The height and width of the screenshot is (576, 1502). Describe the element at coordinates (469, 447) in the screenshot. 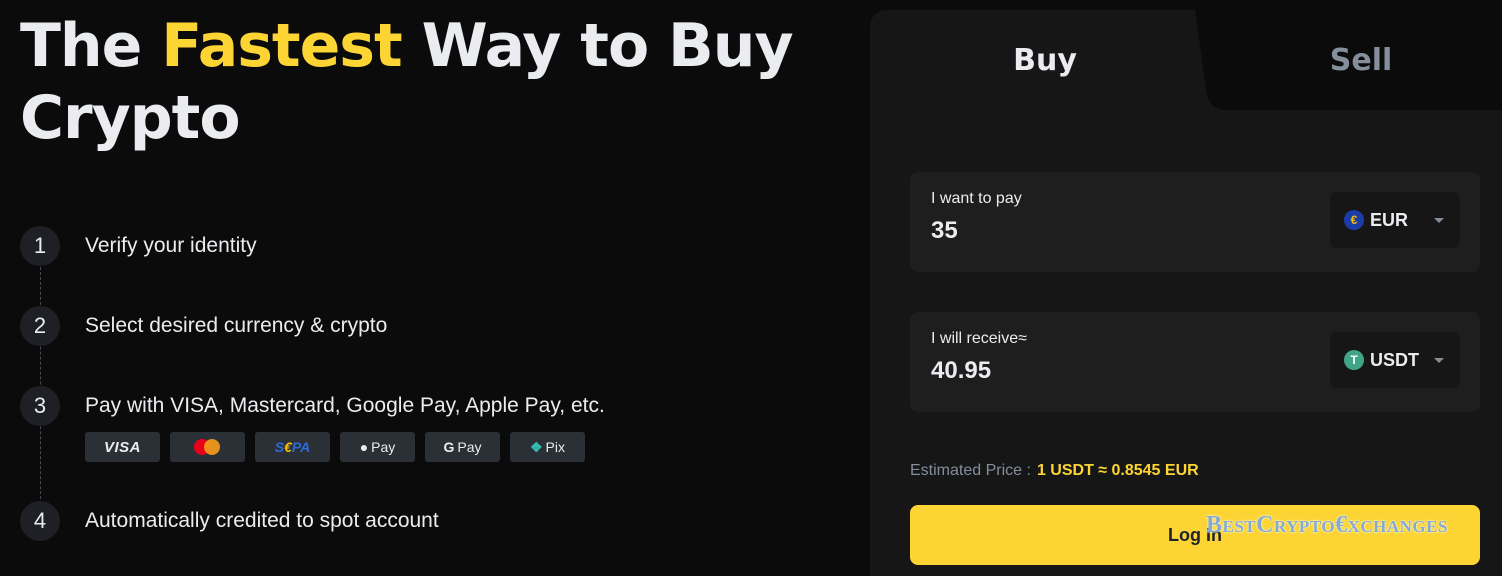

I see `google-pay-label: Pay` at that location.